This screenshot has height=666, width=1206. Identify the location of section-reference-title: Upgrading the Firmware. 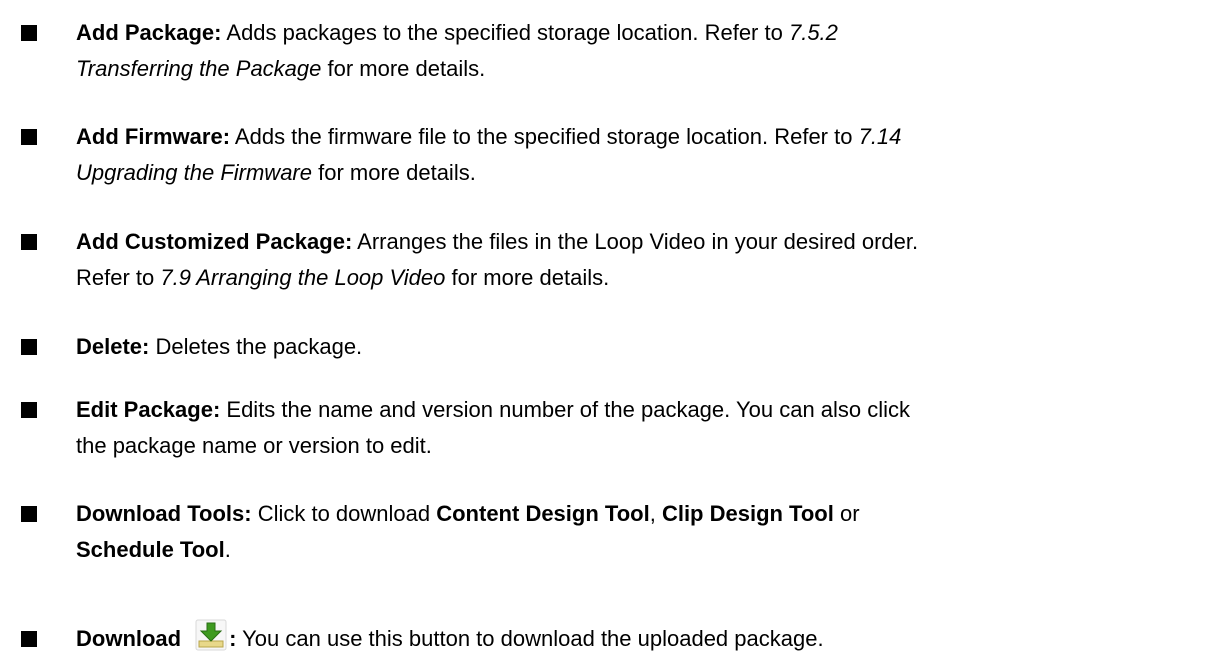
(194, 172).